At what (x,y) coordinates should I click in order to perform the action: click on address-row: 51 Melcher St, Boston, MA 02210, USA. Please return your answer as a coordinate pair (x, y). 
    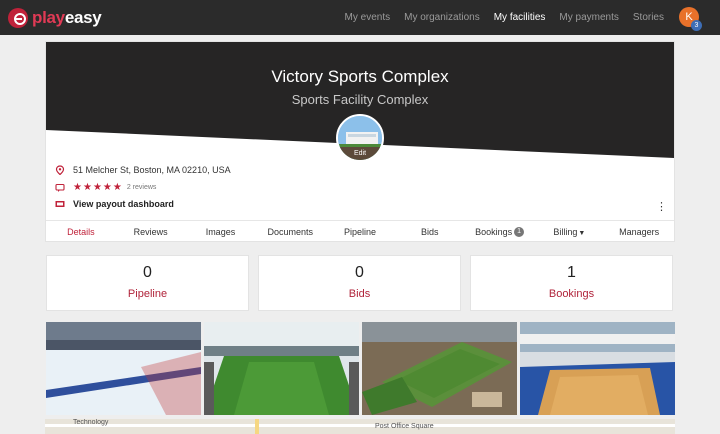
    Looking at the image, I should click on (143, 170).